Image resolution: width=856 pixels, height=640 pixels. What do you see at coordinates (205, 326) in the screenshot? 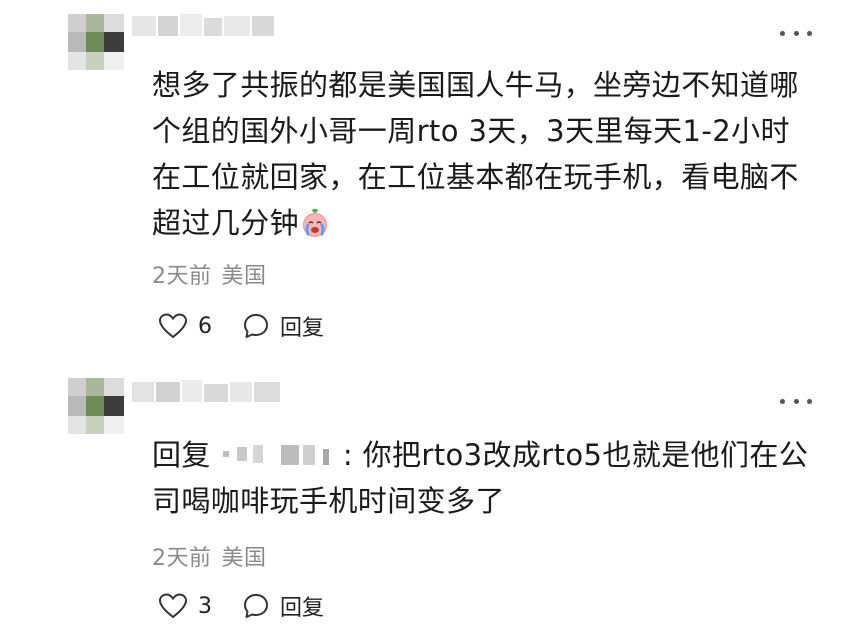
I see `like-count: 6` at bounding box center [205, 326].